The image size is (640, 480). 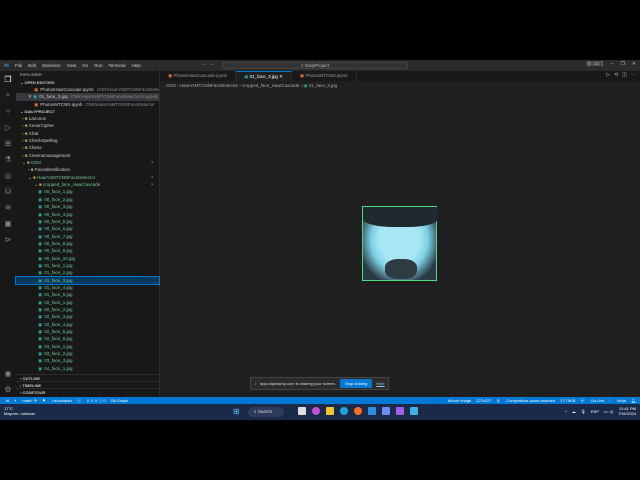 What do you see at coordinates (87, 155) in the screenshot?
I see `folder-item: › ■ Cinemamanagement` at bounding box center [87, 155].